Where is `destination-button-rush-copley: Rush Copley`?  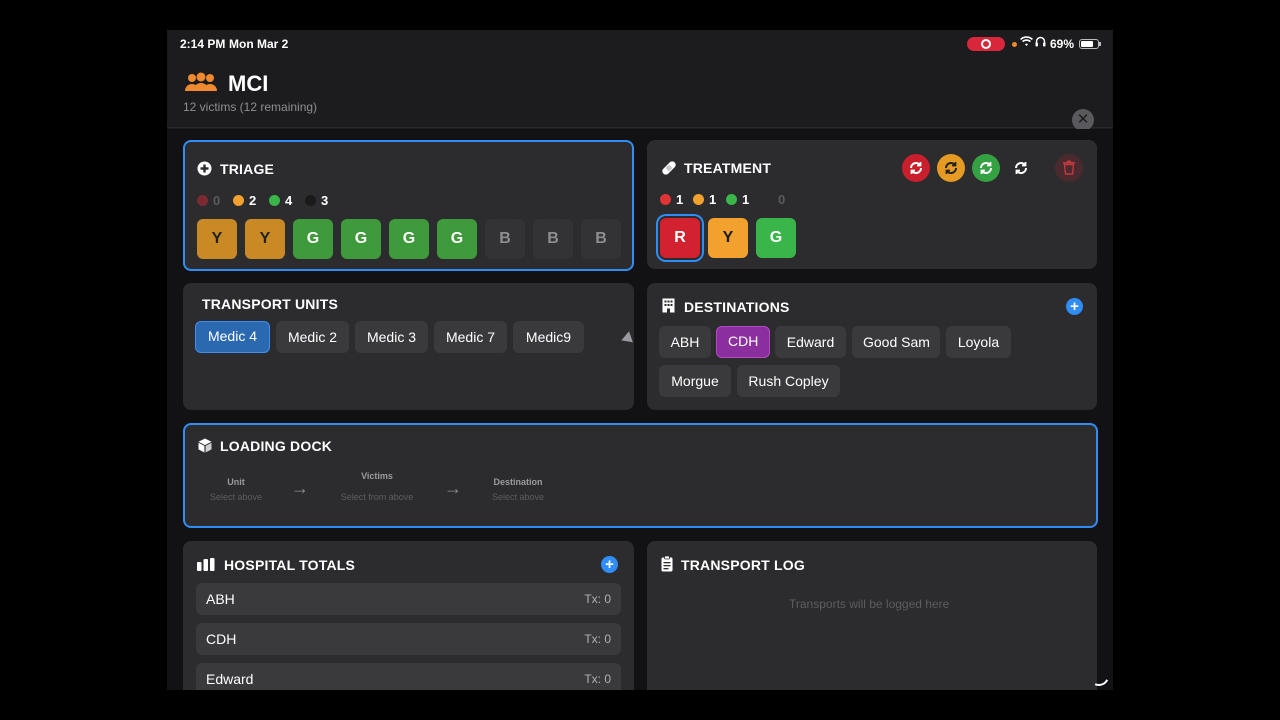
destination-button-rush-copley: Rush Copley is located at coordinates (788, 381).